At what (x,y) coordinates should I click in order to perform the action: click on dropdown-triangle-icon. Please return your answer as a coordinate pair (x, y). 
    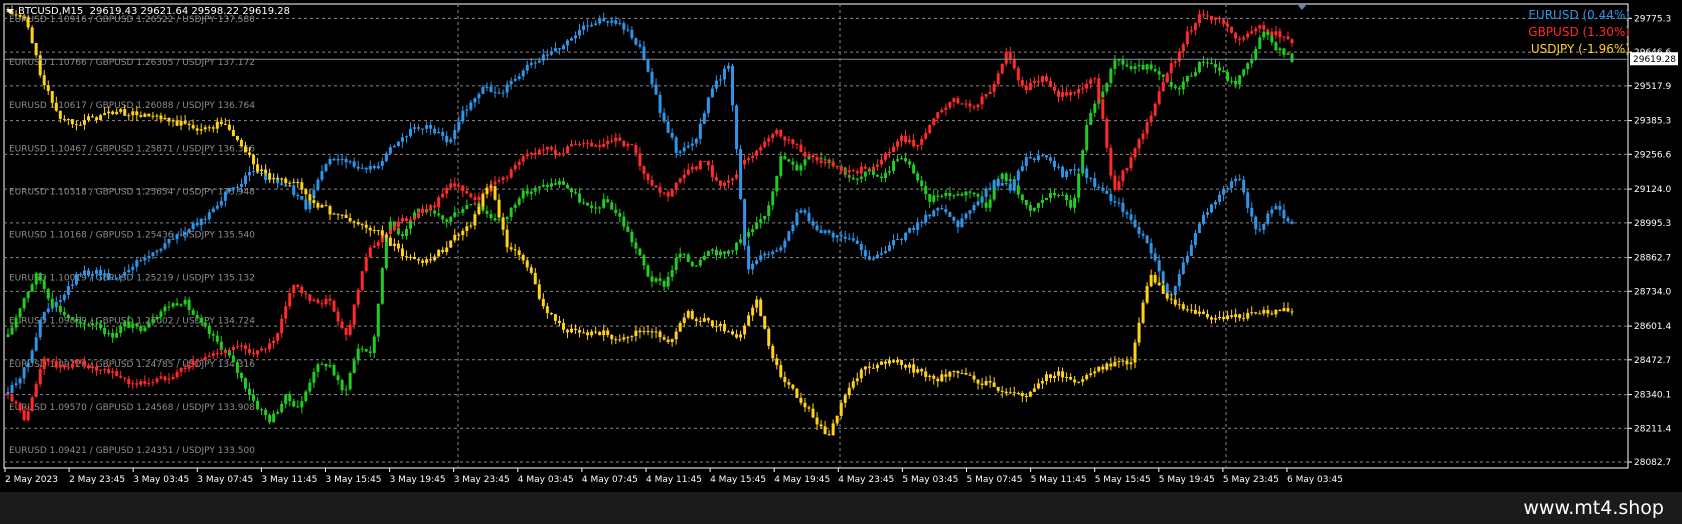
    Looking at the image, I should click on (10, 11).